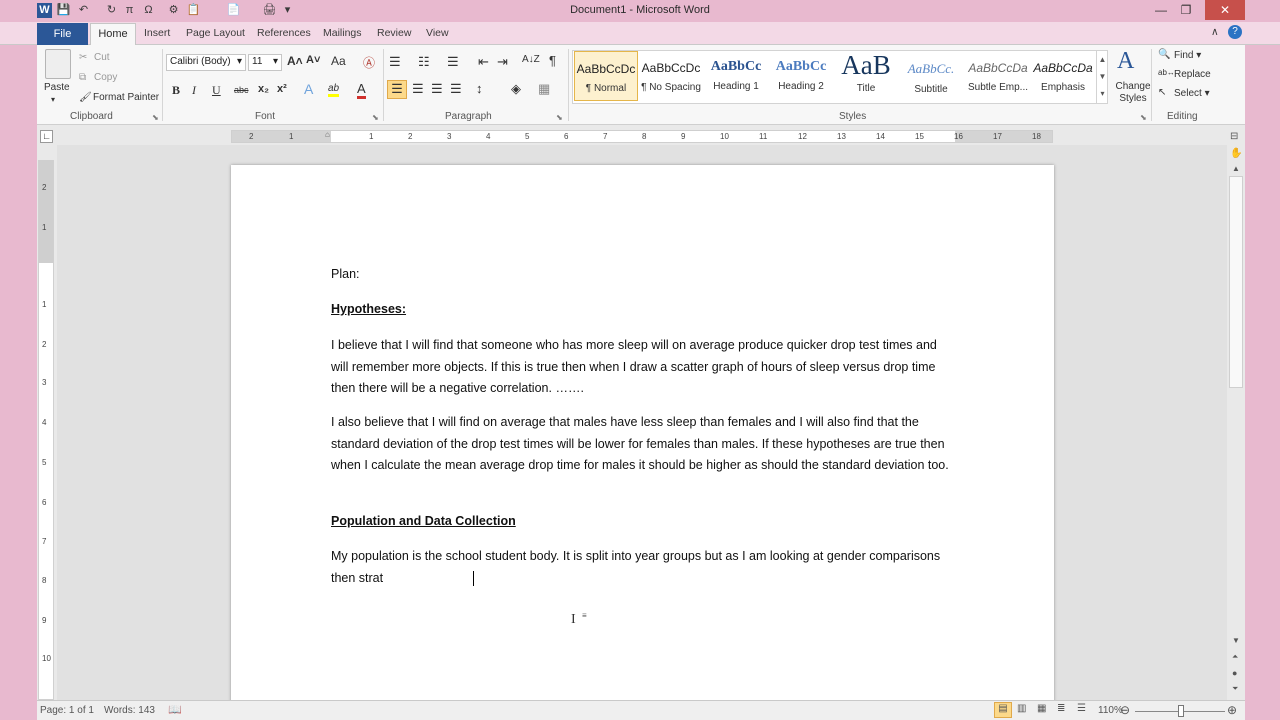  Describe the element at coordinates (736, 76) in the screenshot. I see `style-heading-1: AaBbCc Heading 1` at that location.